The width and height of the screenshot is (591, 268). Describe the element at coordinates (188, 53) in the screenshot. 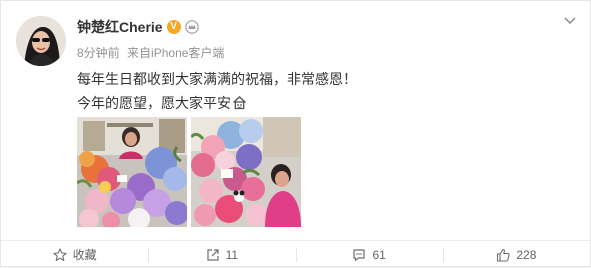

I see `post-source: iPhone客户端` at that location.